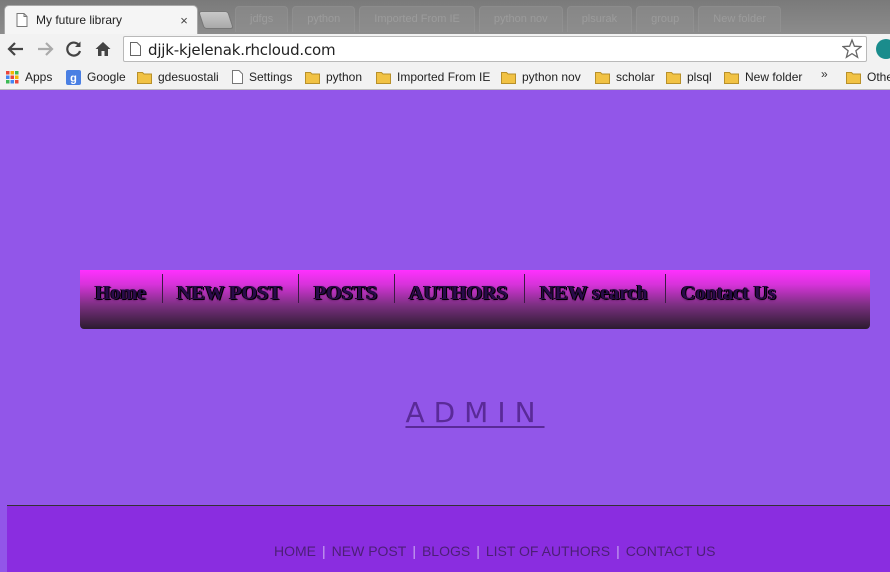  I want to click on footer-link-contact-us: CONTACT US, so click(671, 551).